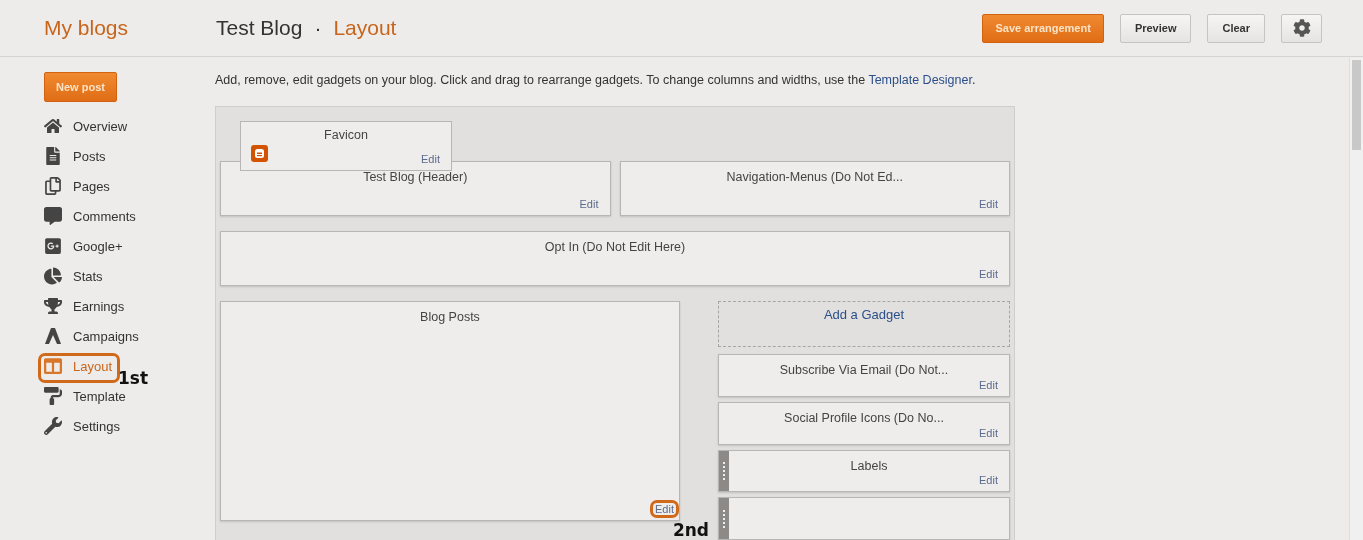  I want to click on blog-title: Test Blog, so click(259, 28).